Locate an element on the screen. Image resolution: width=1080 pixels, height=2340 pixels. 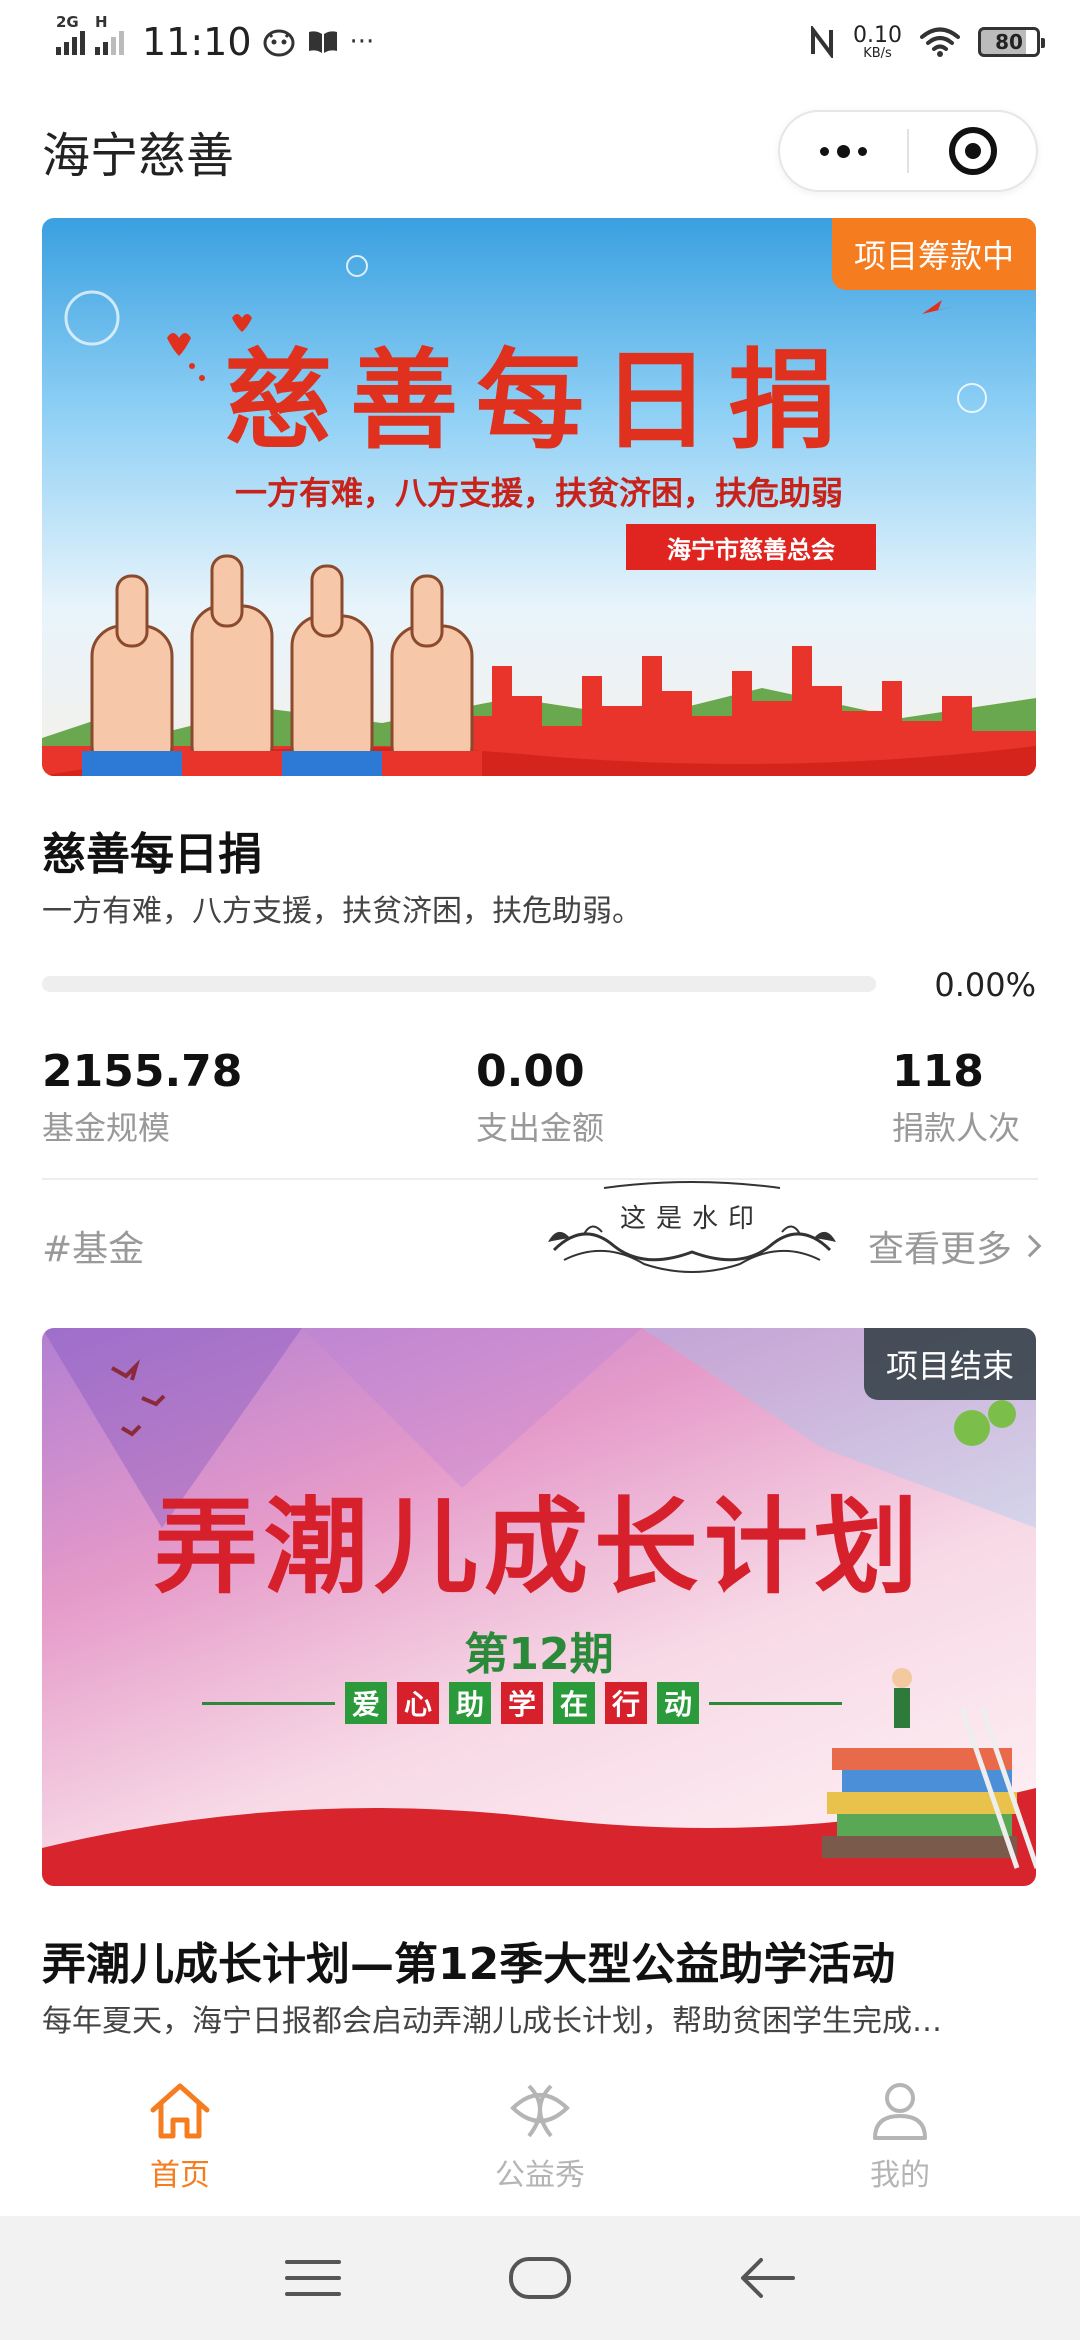
progress-percent: 0.00% is located at coordinates (985, 985).